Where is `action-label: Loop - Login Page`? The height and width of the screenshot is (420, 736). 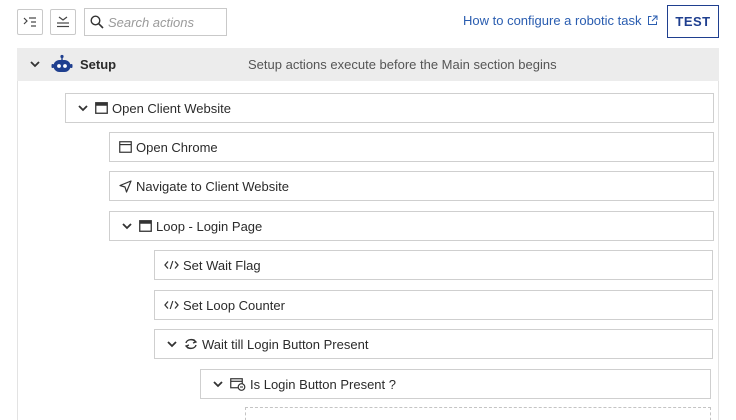
action-label: Loop - Login Page is located at coordinates (209, 226).